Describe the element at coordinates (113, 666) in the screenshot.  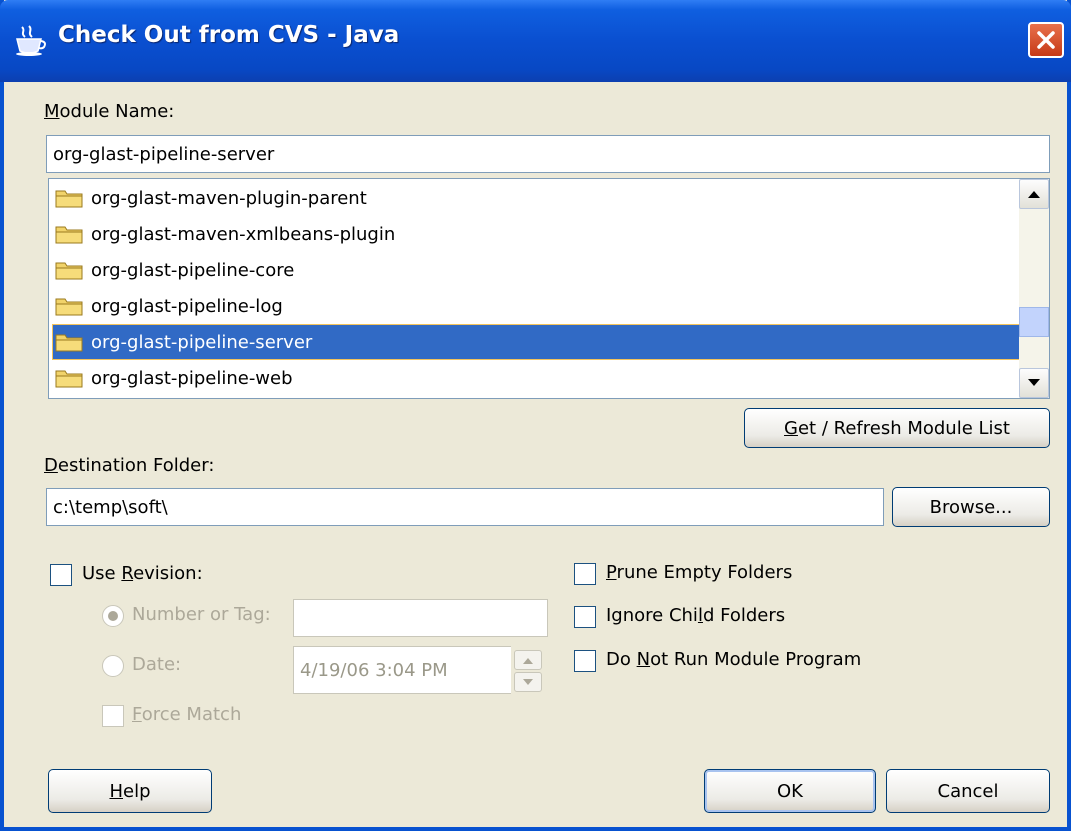
I see `date-radio` at that location.